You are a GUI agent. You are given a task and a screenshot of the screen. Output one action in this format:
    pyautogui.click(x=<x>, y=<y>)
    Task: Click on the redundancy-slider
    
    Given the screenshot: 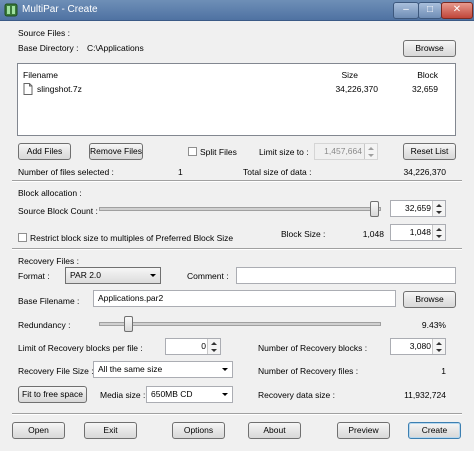 What is the action you would take?
    pyautogui.click(x=240, y=324)
    